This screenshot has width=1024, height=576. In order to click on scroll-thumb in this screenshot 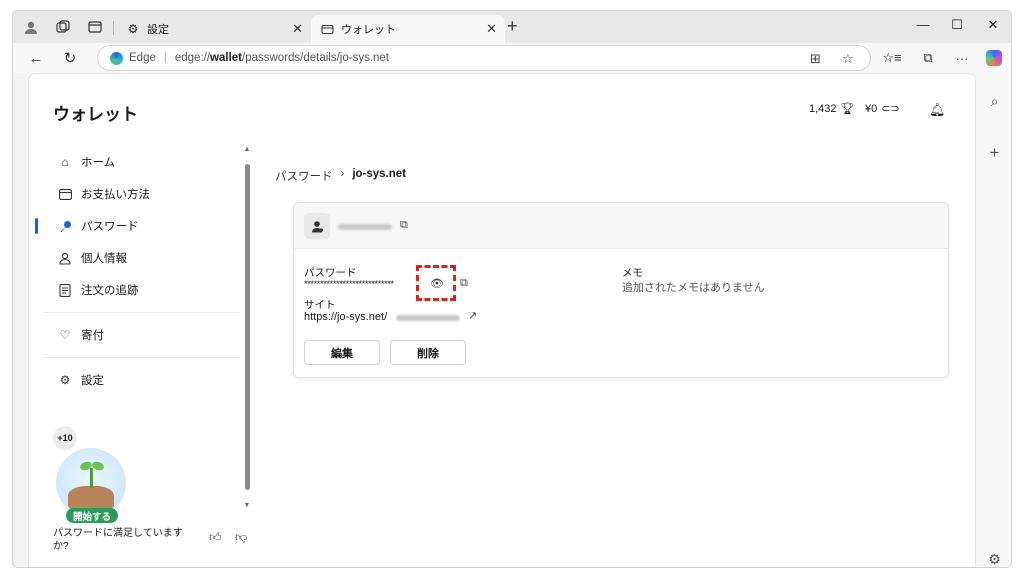, I will do `click(247, 327)`.